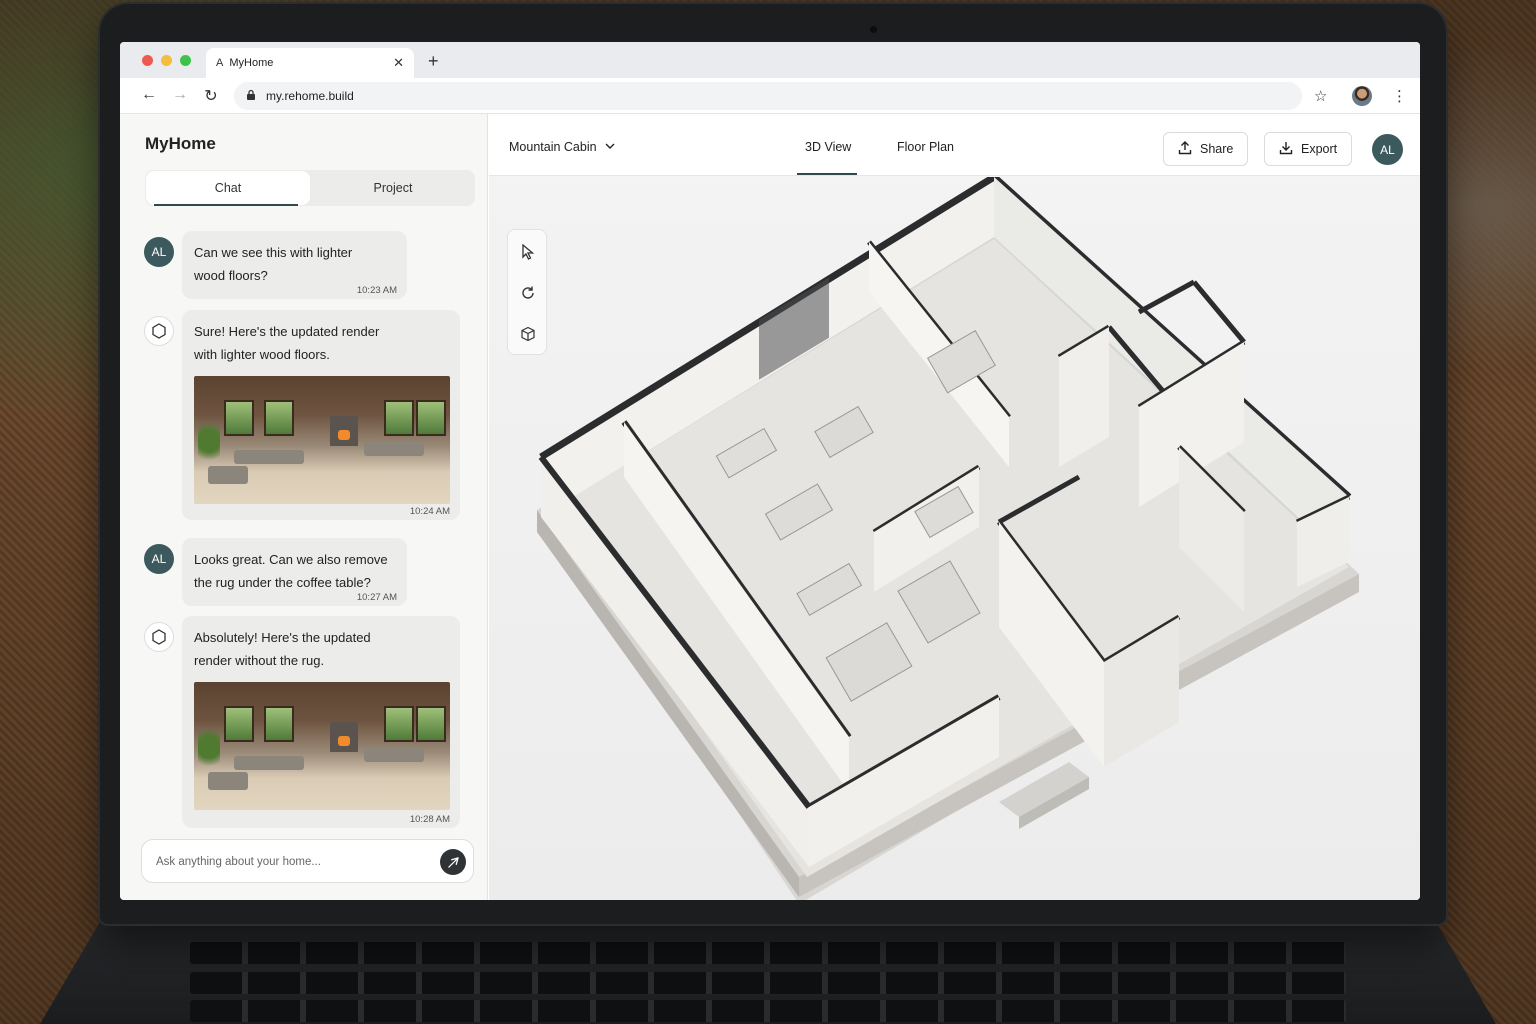 The height and width of the screenshot is (1024, 1536). I want to click on minimize-window-button, so click(166, 60).